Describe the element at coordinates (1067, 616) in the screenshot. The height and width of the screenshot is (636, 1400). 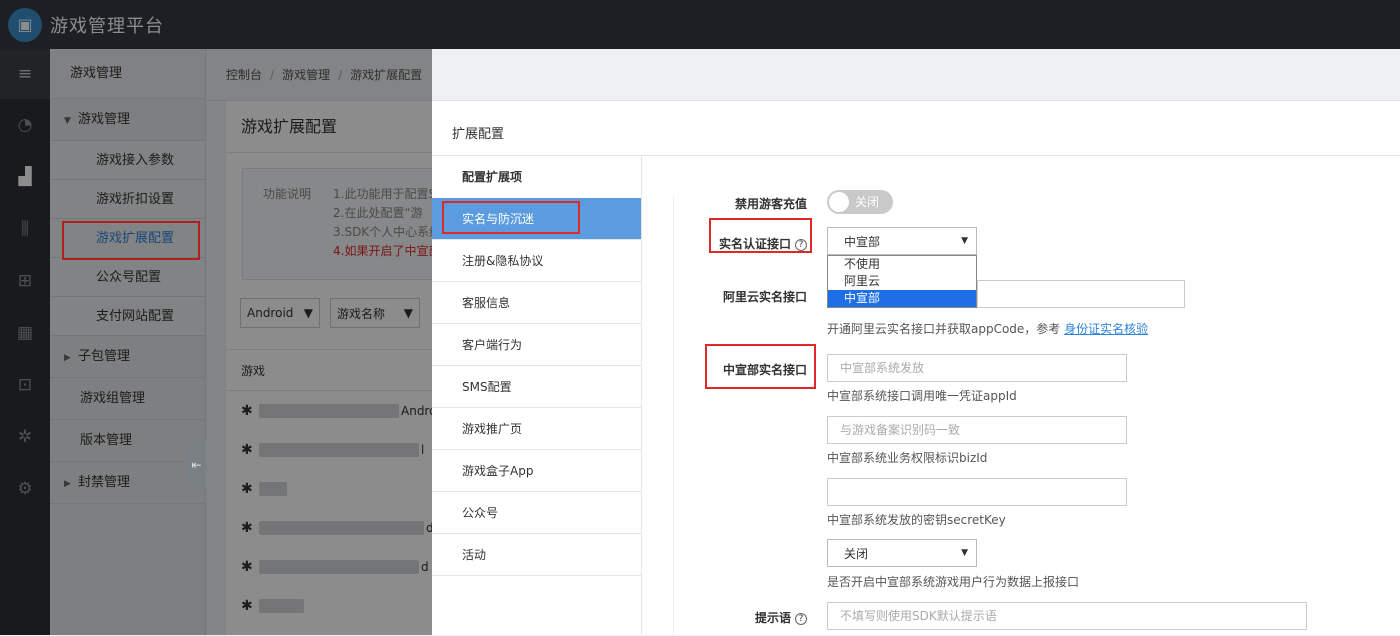
I see `tip-input: 不填写则使用SDK默认提示语` at that location.